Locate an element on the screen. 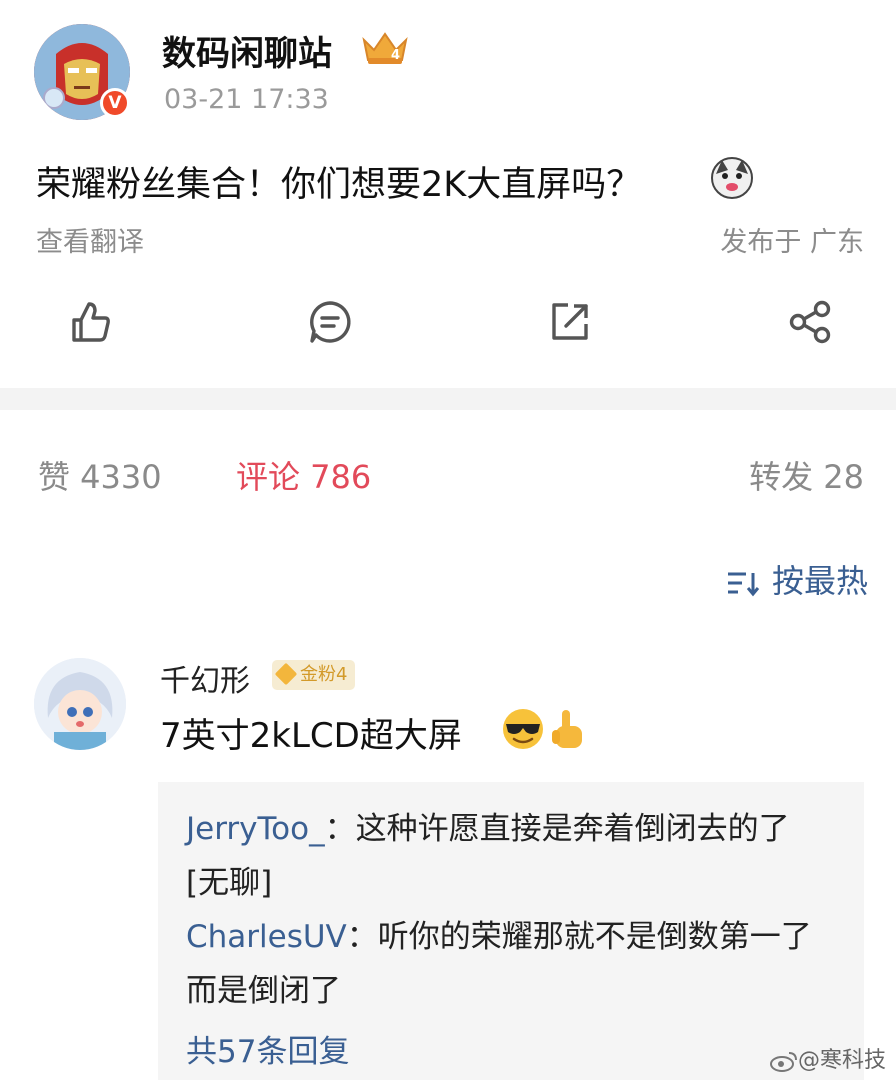 This screenshot has width=896, height=1080. like-button is located at coordinates (90, 322).